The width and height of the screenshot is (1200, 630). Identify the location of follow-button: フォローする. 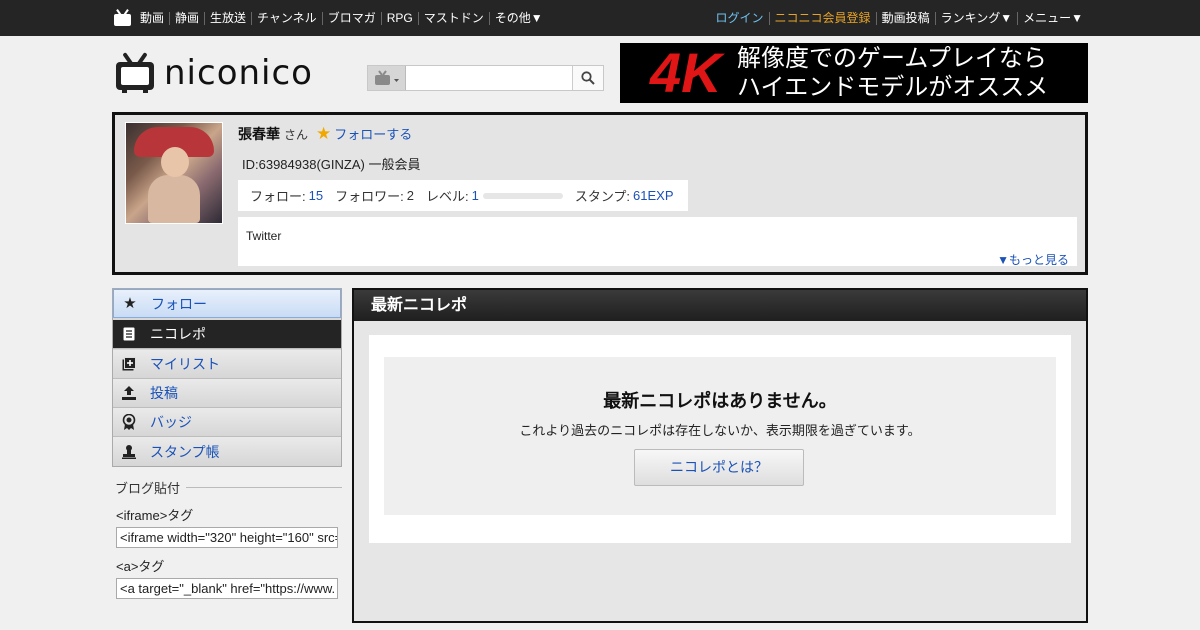
(373, 133).